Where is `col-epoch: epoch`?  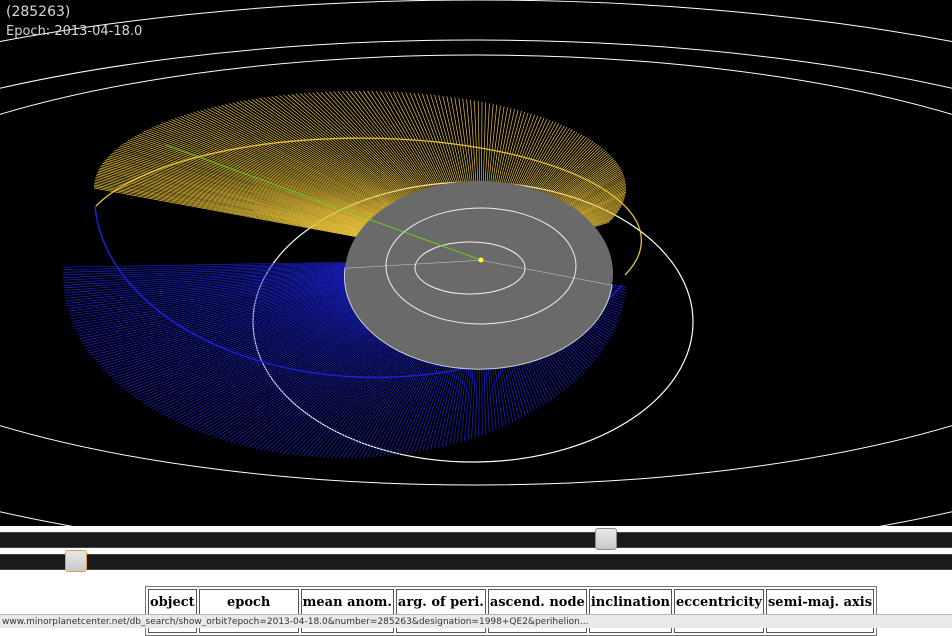 col-epoch: epoch is located at coordinates (248, 602).